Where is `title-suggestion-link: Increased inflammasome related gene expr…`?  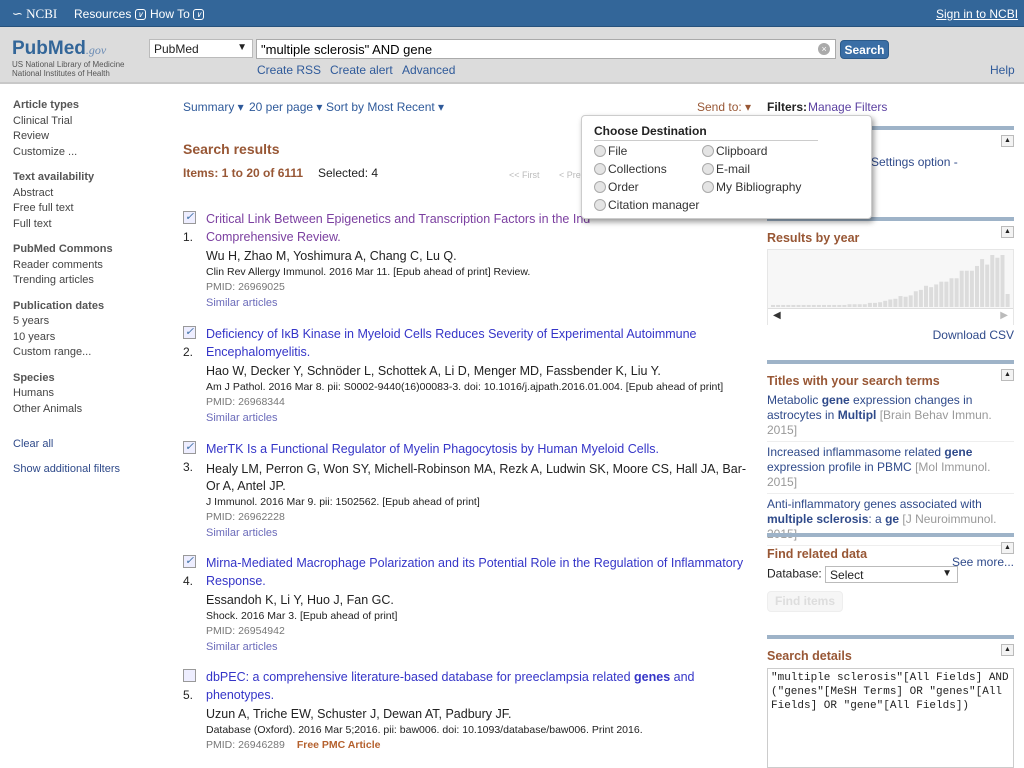 title-suggestion-link: Increased inflammasome related gene expr… is located at coordinates (890, 468).